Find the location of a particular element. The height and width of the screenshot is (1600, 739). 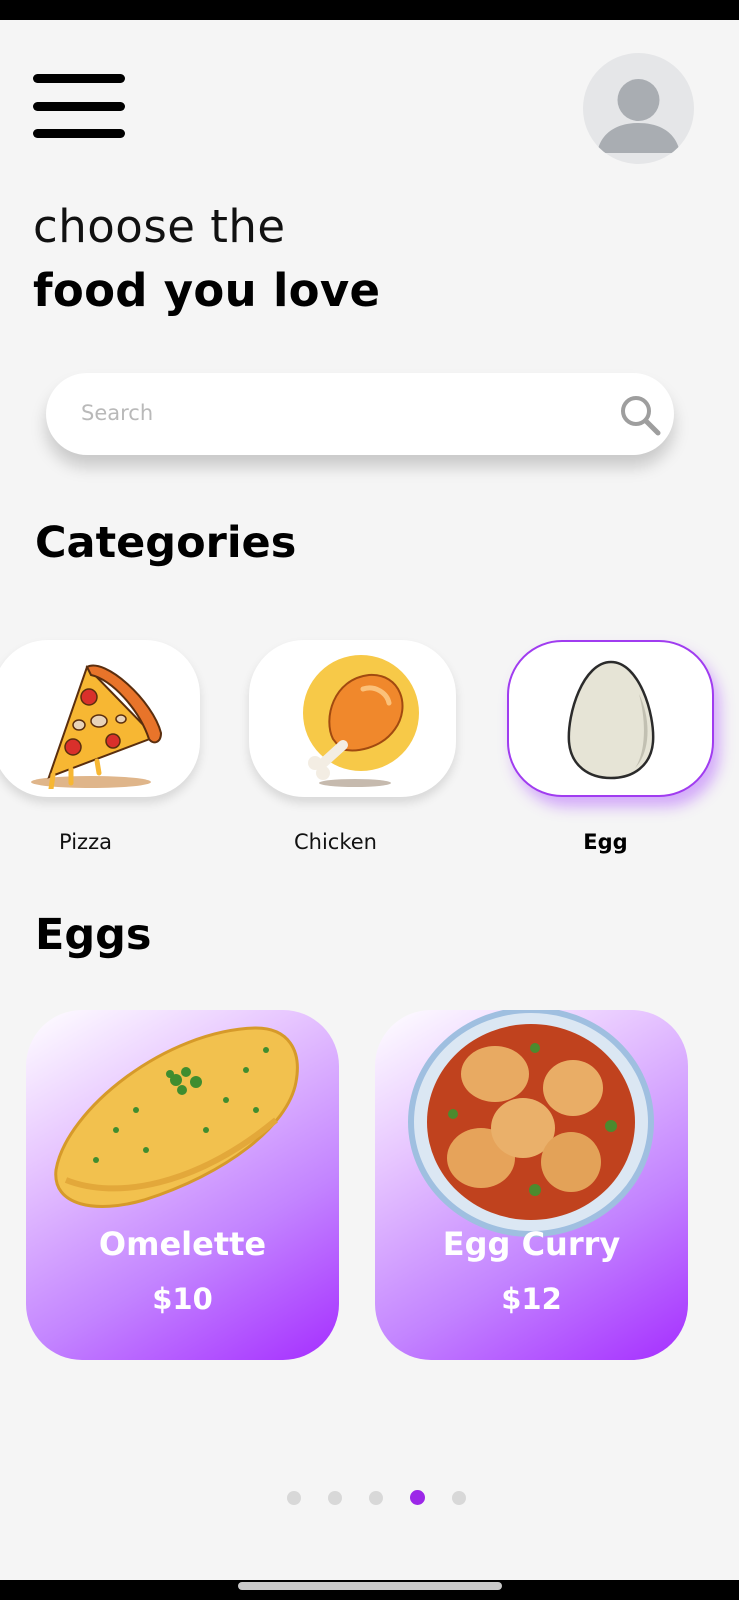

headline-line-1: choose the is located at coordinates (159, 226).